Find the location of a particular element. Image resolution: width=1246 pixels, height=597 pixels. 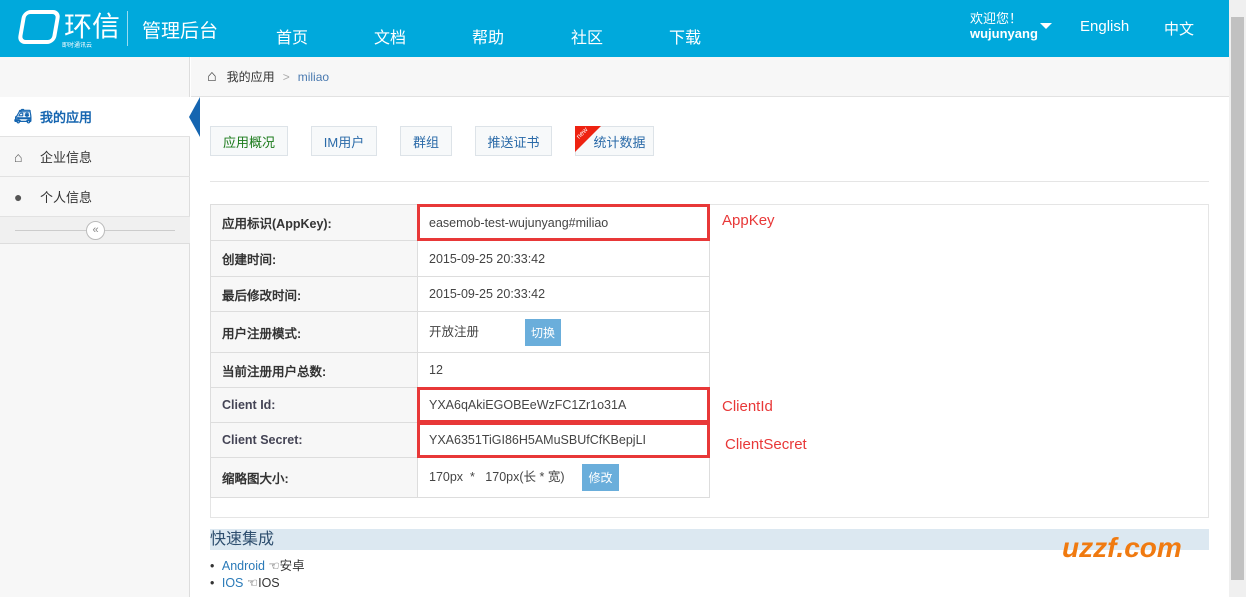

list-item: • Android ☜安卓 is located at coordinates (257, 566).